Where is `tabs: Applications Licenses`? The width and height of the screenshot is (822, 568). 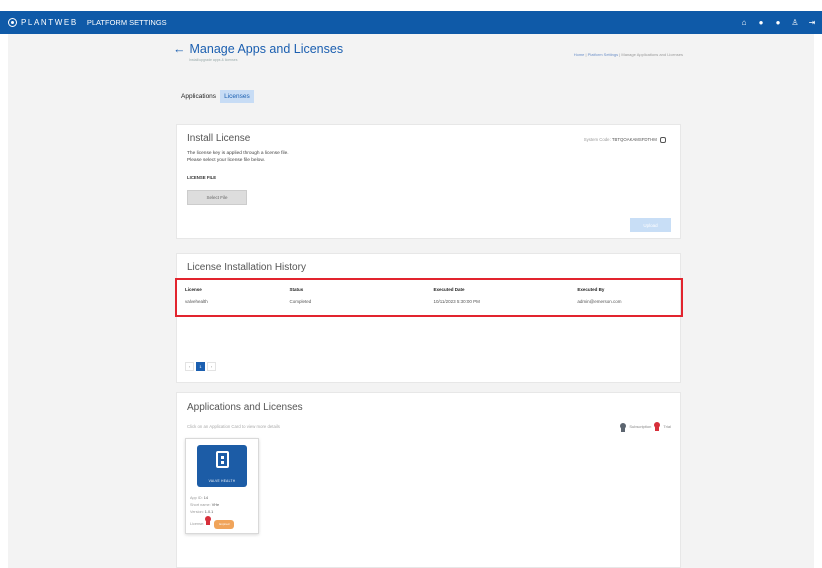 tabs: Applications Licenses is located at coordinates (216, 96).